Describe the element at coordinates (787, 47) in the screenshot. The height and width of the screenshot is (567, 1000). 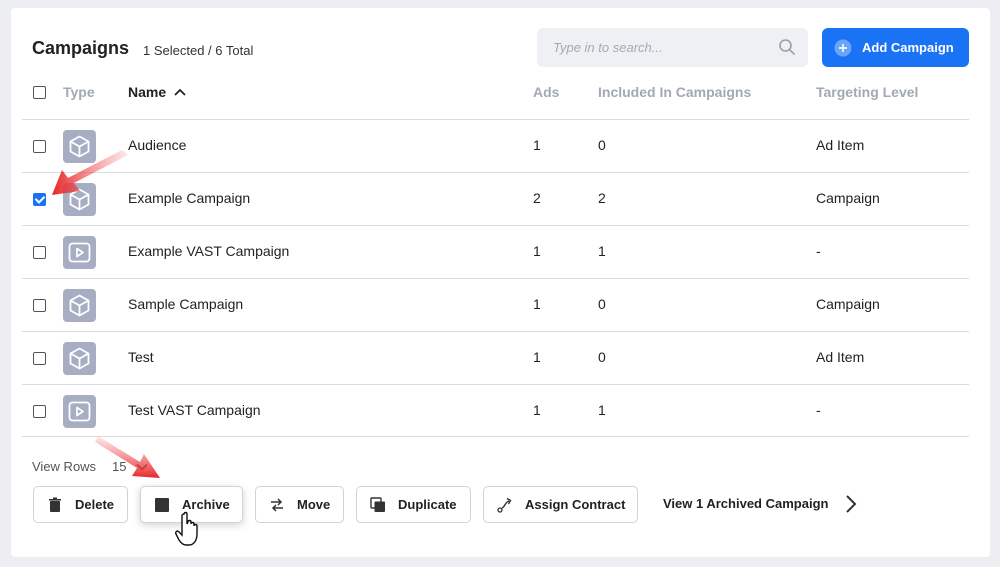
I see `search-icon` at that location.